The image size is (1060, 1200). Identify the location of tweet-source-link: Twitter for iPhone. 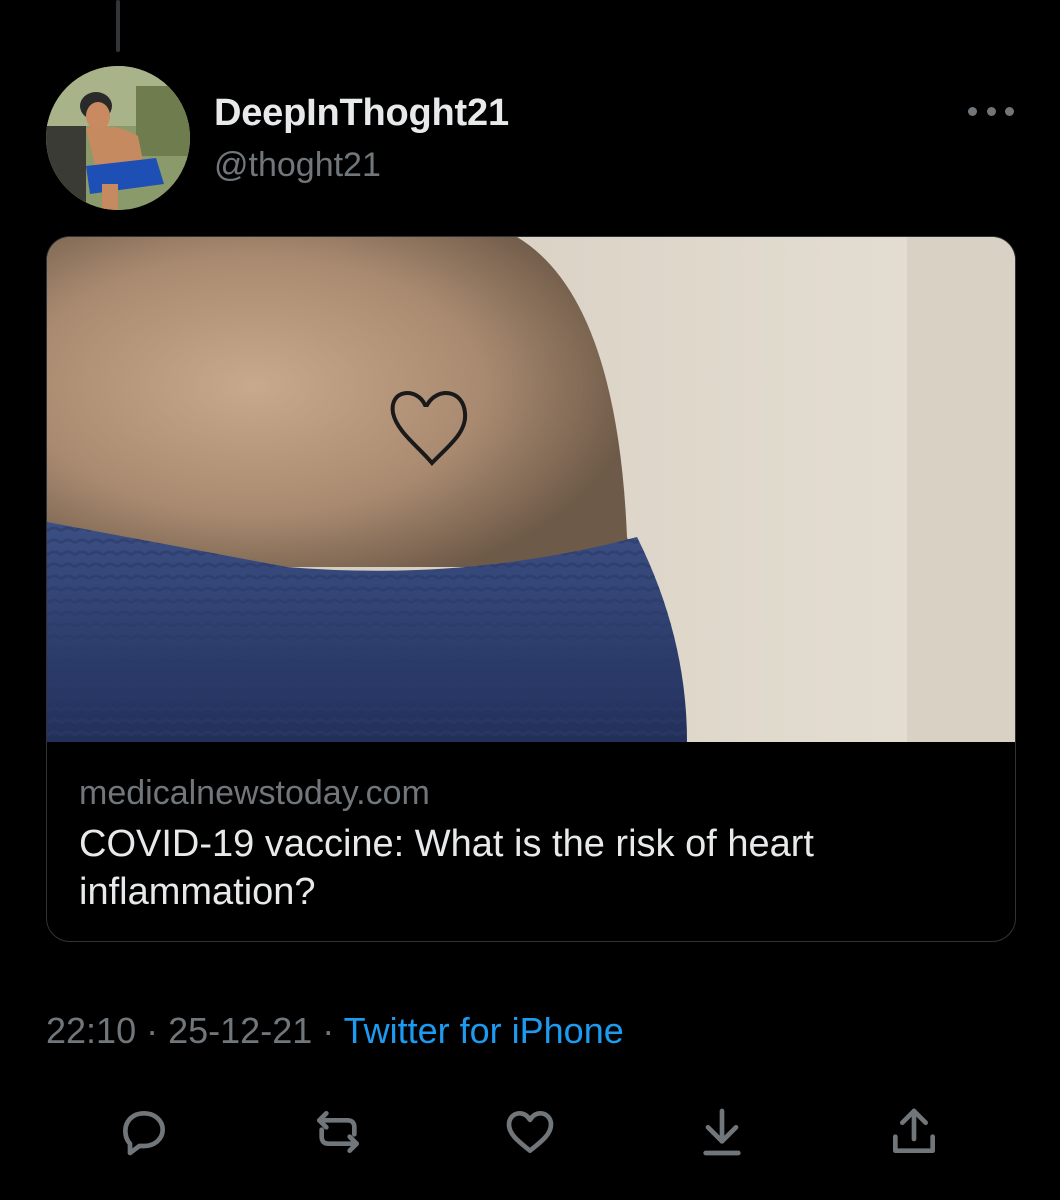
(484, 1030).